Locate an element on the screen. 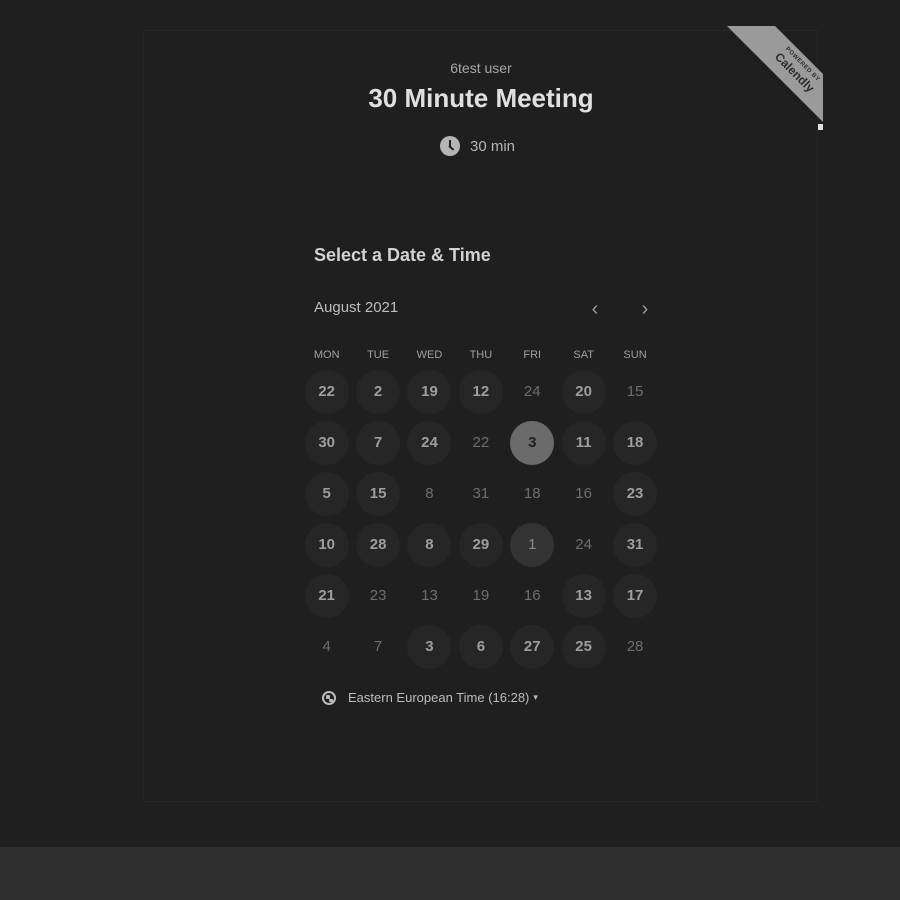 The image size is (900, 900). day-selected: 3 is located at coordinates (532, 442).